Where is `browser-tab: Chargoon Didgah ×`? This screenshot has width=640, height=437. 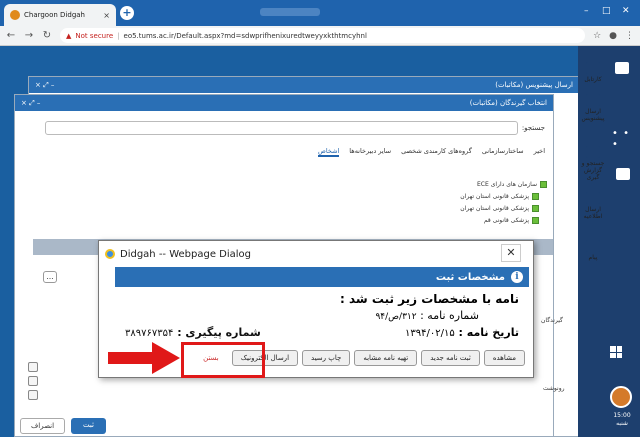 browser-tab: Chargoon Didgah × is located at coordinates (60, 15).